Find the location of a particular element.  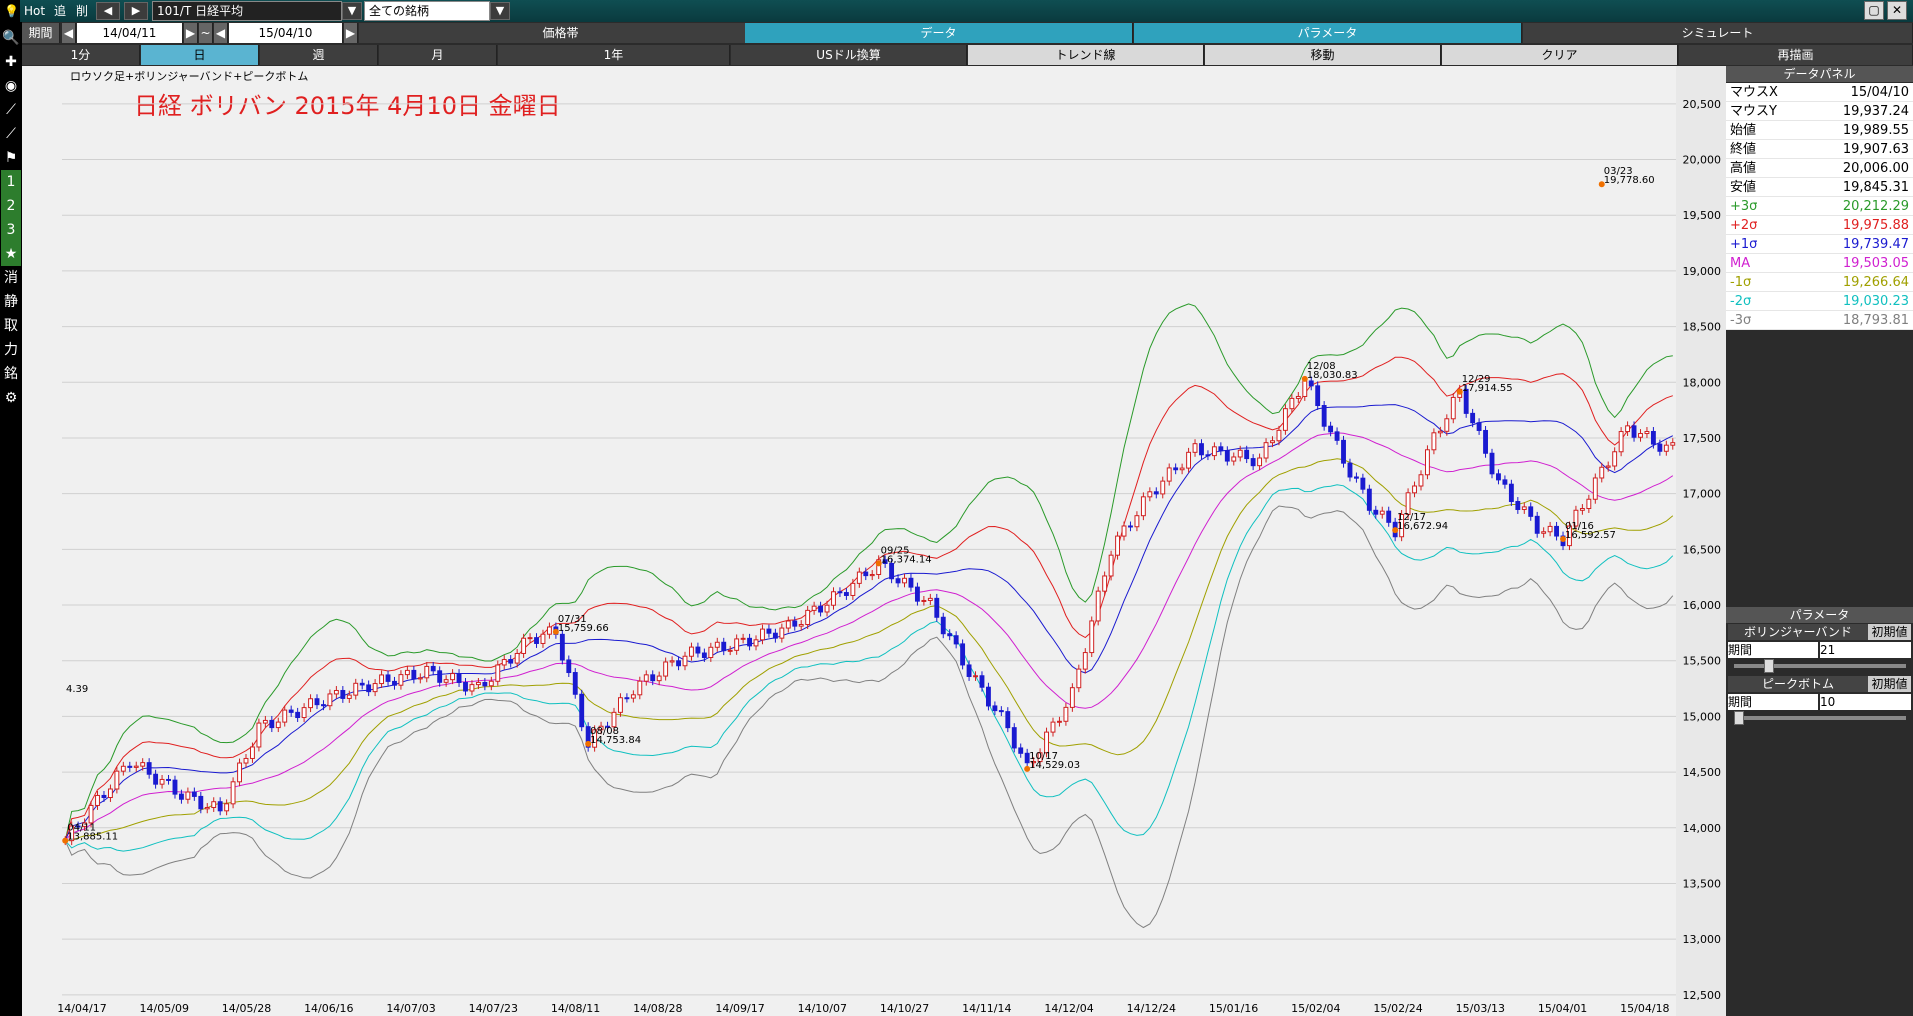

power-icon: 力 is located at coordinates (11, 350).